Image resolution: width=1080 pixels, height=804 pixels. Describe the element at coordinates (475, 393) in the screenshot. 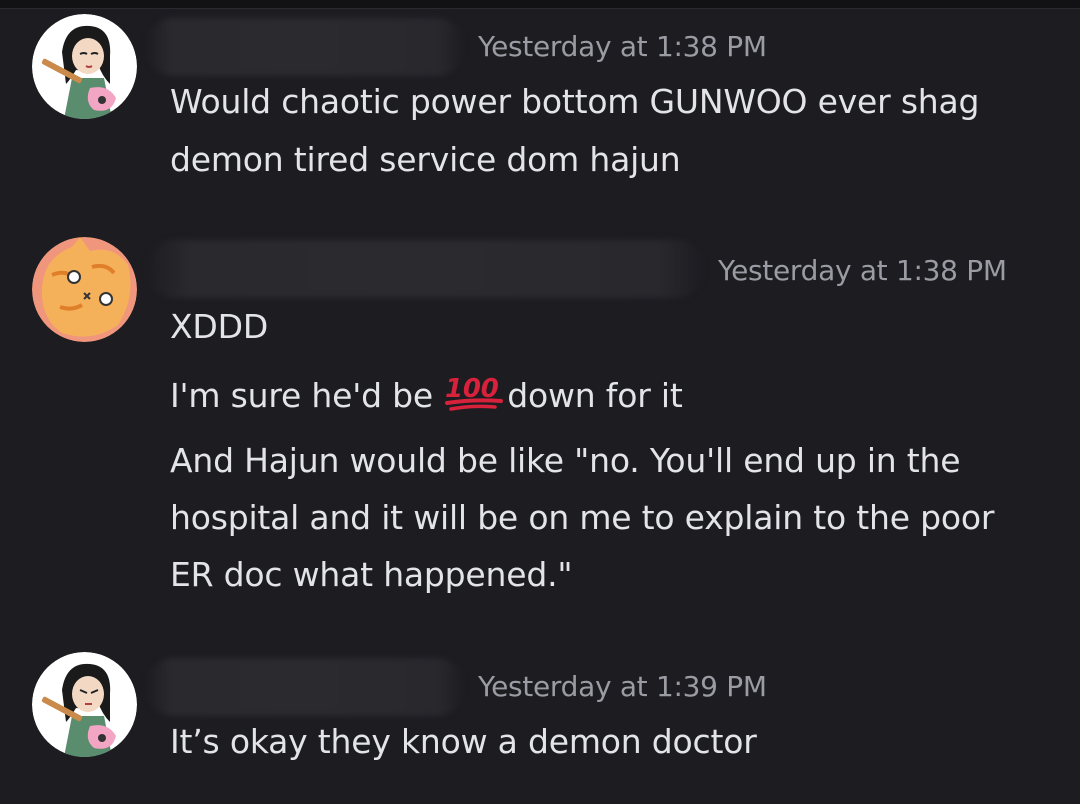

I see `hundred-points-emoji: 100` at that location.